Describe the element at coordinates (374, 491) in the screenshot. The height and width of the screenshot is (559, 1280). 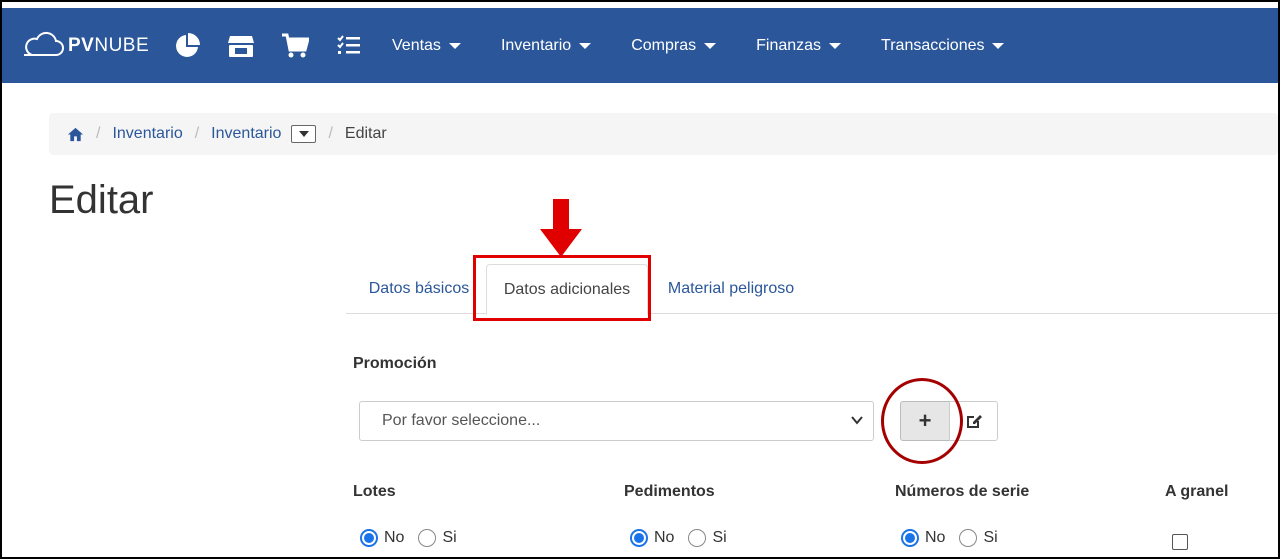
I see `lotes-label: Lotes` at that location.